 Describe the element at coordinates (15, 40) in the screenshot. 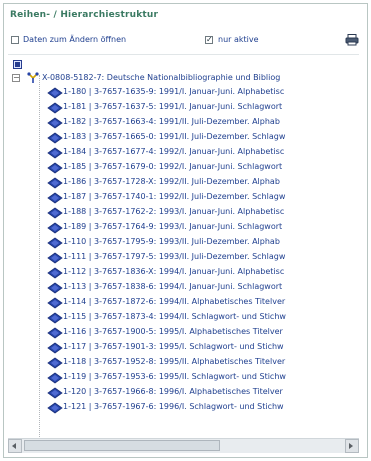

I see `open-for-edit-checkbox` at that location.